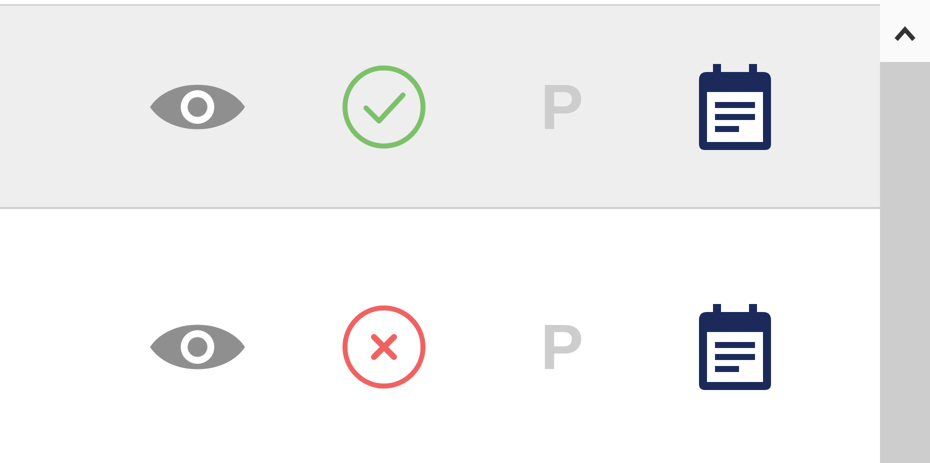 Image resolution: width=930 pixels, height=463 pixels. Describe the element at coordinates (905, 34) in the screenshot. I see `scroll-up-icon` at that location.